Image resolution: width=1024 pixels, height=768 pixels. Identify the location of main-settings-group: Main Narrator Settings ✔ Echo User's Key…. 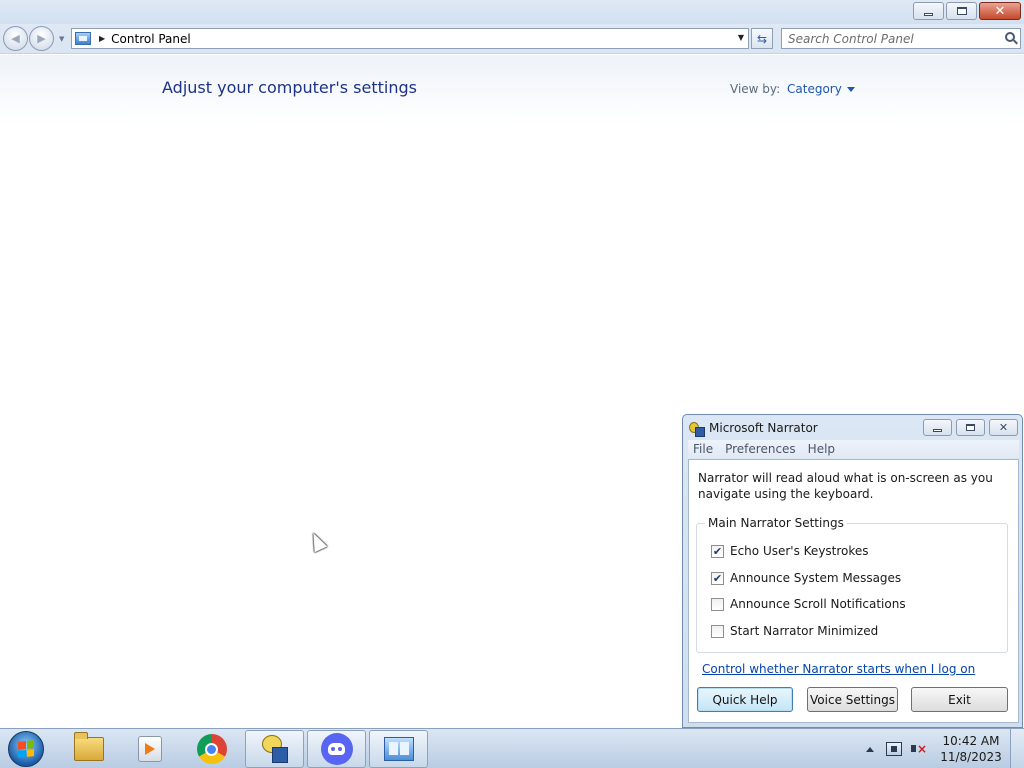
(852, 584).